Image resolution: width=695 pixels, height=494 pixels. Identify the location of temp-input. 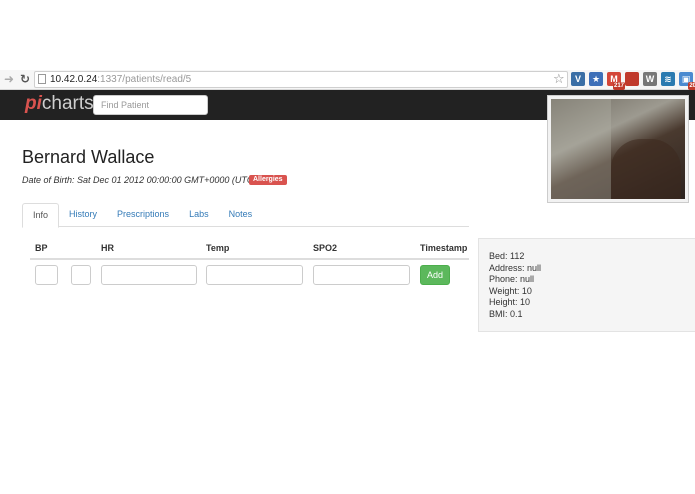
(254, 275).